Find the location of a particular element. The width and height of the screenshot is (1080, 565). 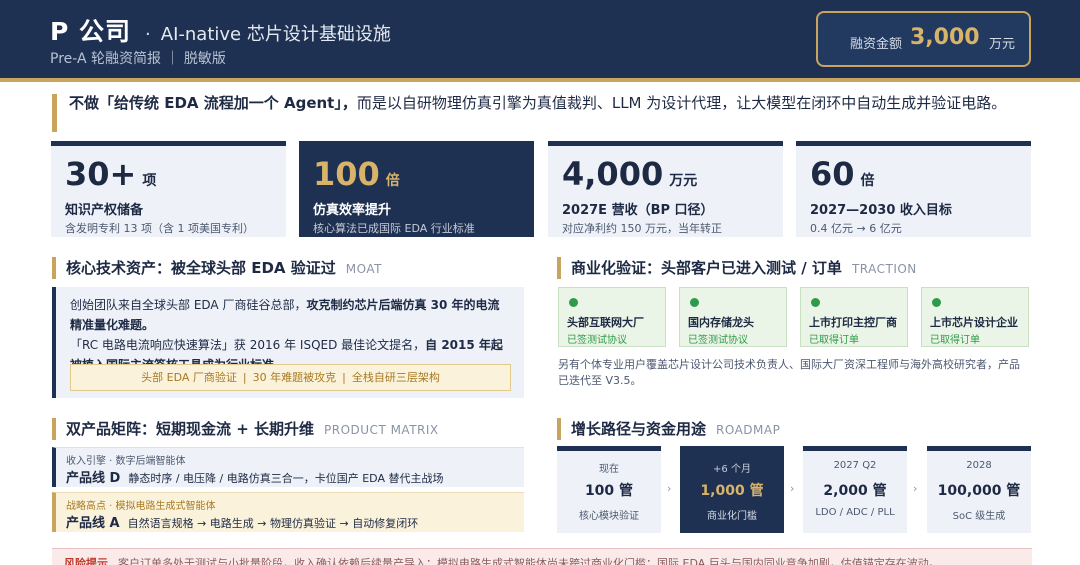

kpi-desc: 含发明专利 13 项（含 1 项美国专利） is located at coordinates (159, 228).